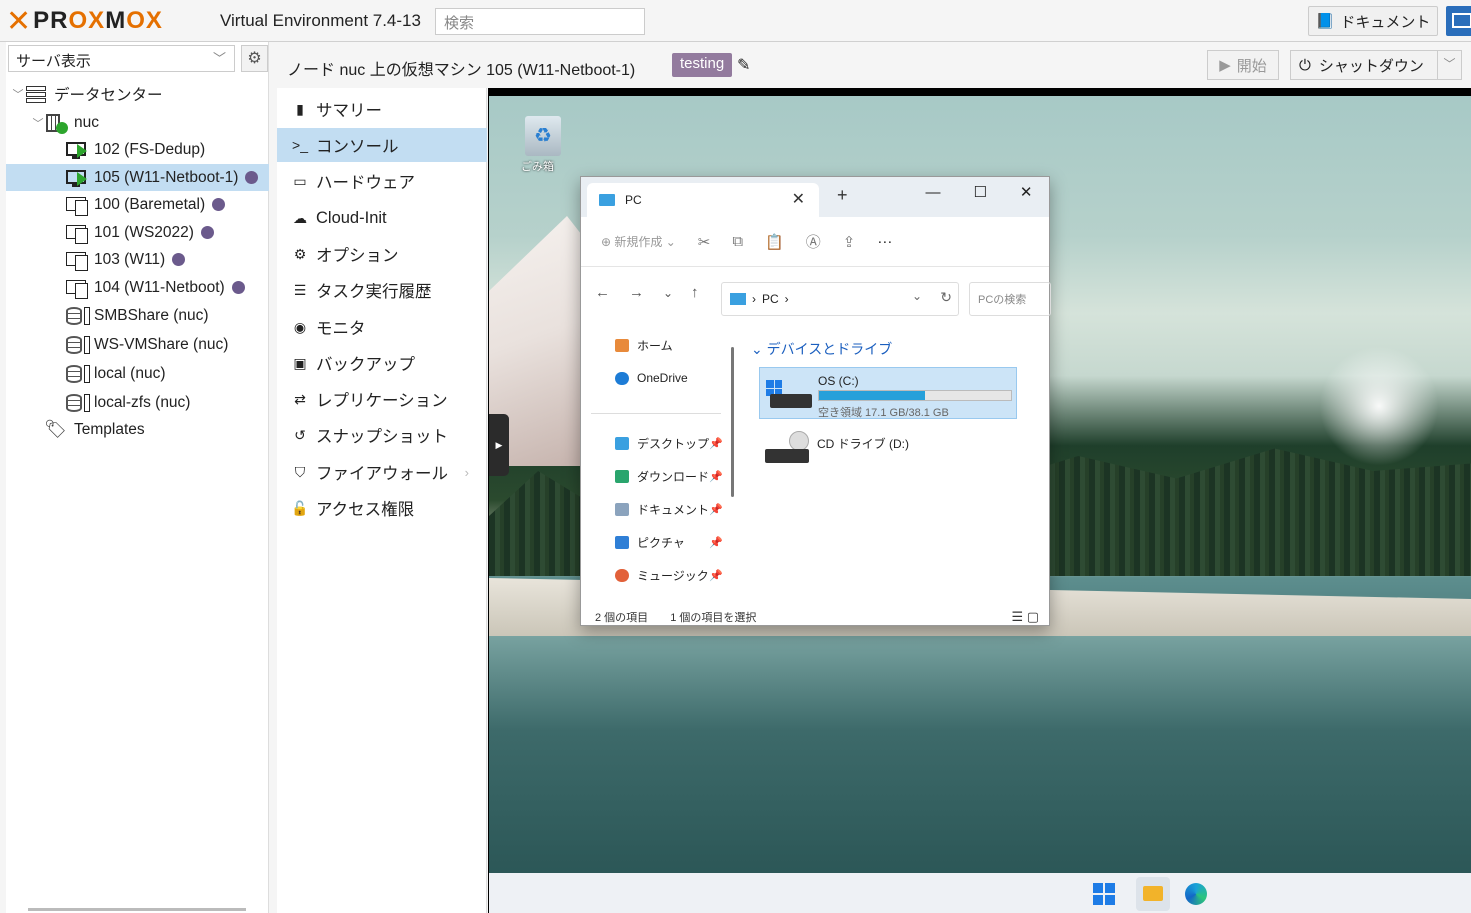 The image size is (1471, 913). I want to click on nav-item-label: OneDrive, so click(662, 378).